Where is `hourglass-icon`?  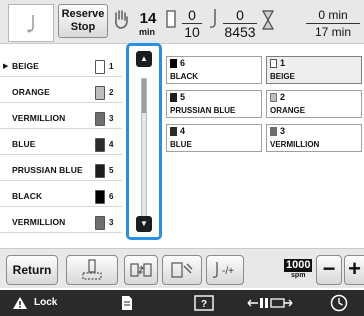
hourglass-icon is located at coordinates (268, 20).